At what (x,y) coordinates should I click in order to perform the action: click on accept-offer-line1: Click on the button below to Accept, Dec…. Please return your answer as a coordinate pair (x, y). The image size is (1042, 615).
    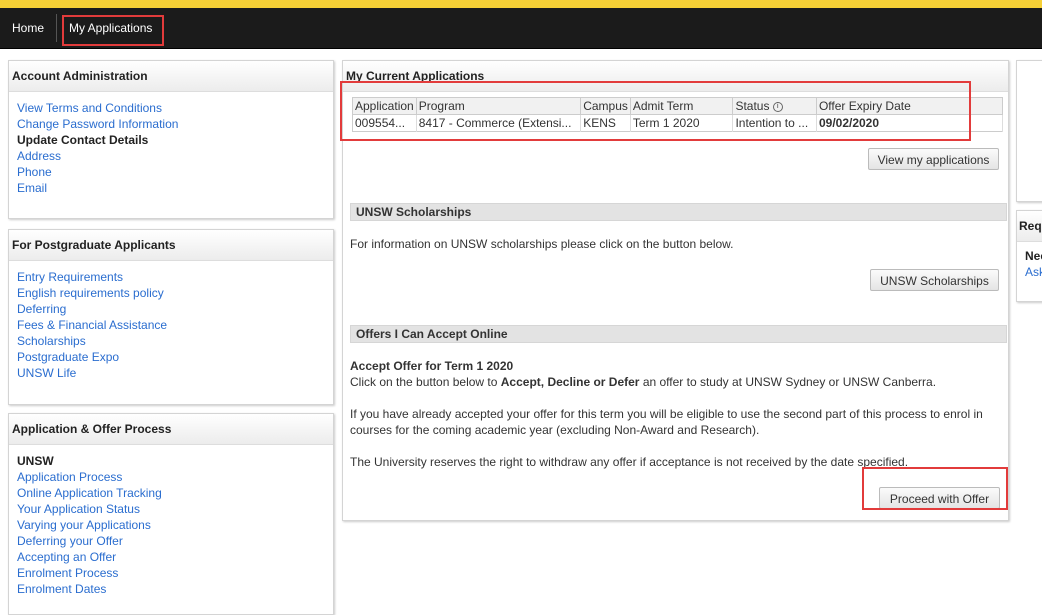
    Looking at the image, I should click on (675, 382).